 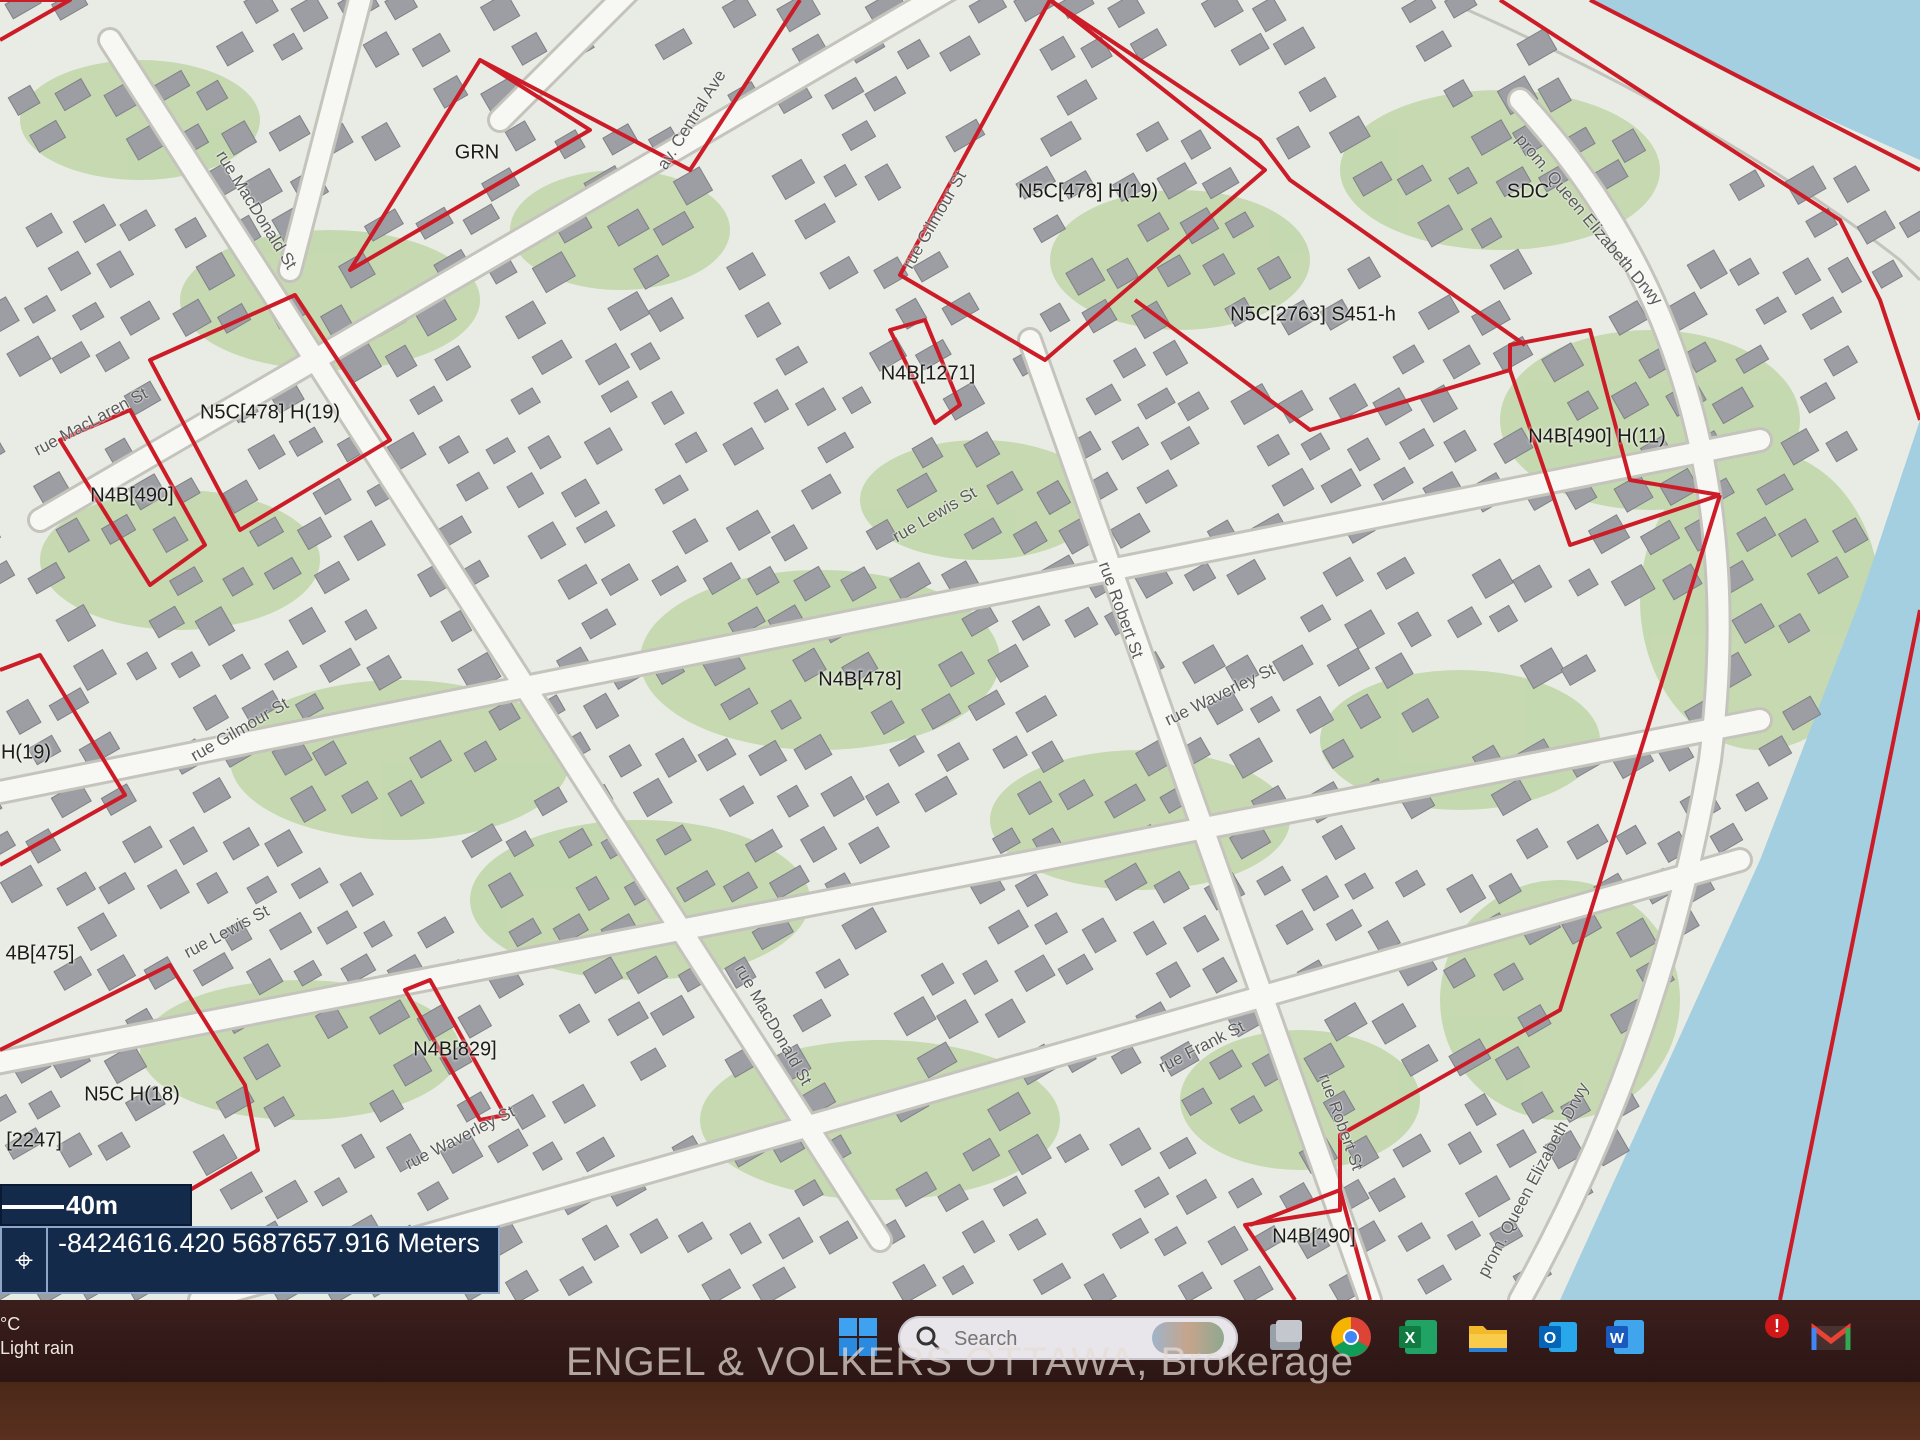 What do you see at coordinates (92, 1205) in the screenshot?
I see `scale-bar-label: 40m` at bounding box center [92, 1205].